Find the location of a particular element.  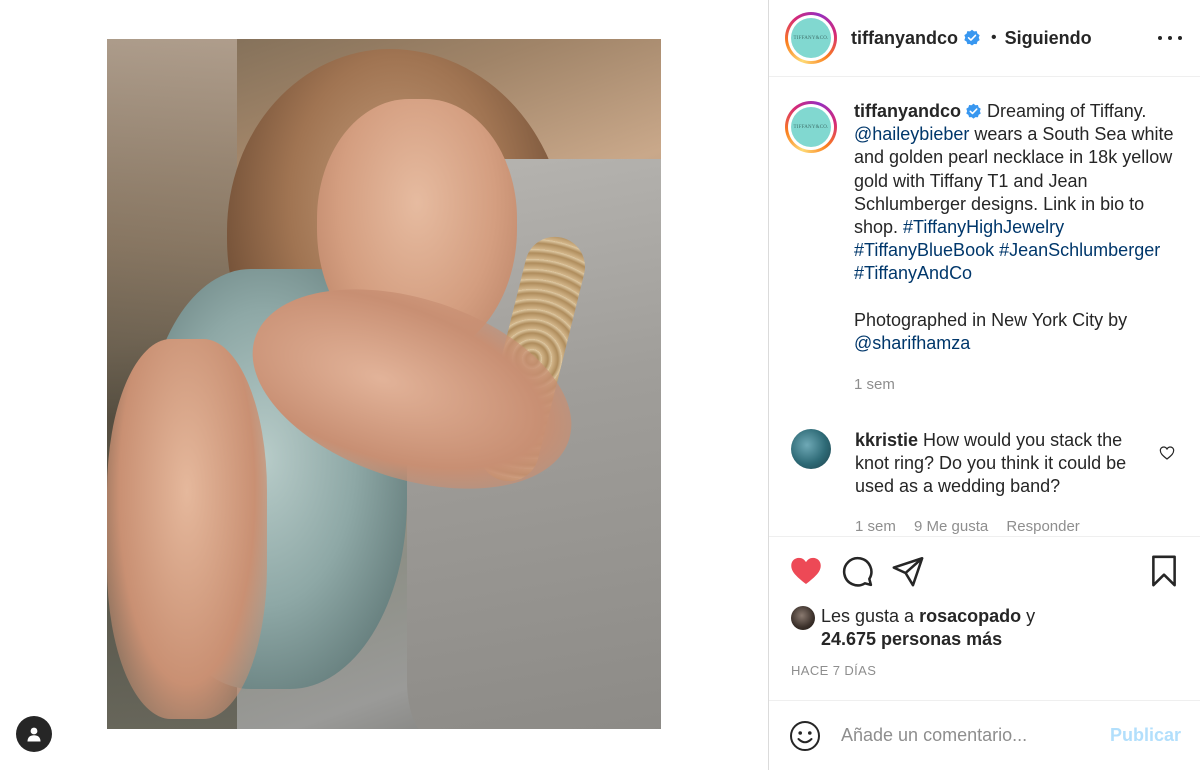

caption-avatar: TIFFANY&CO. is located at coordinates (811, 127).